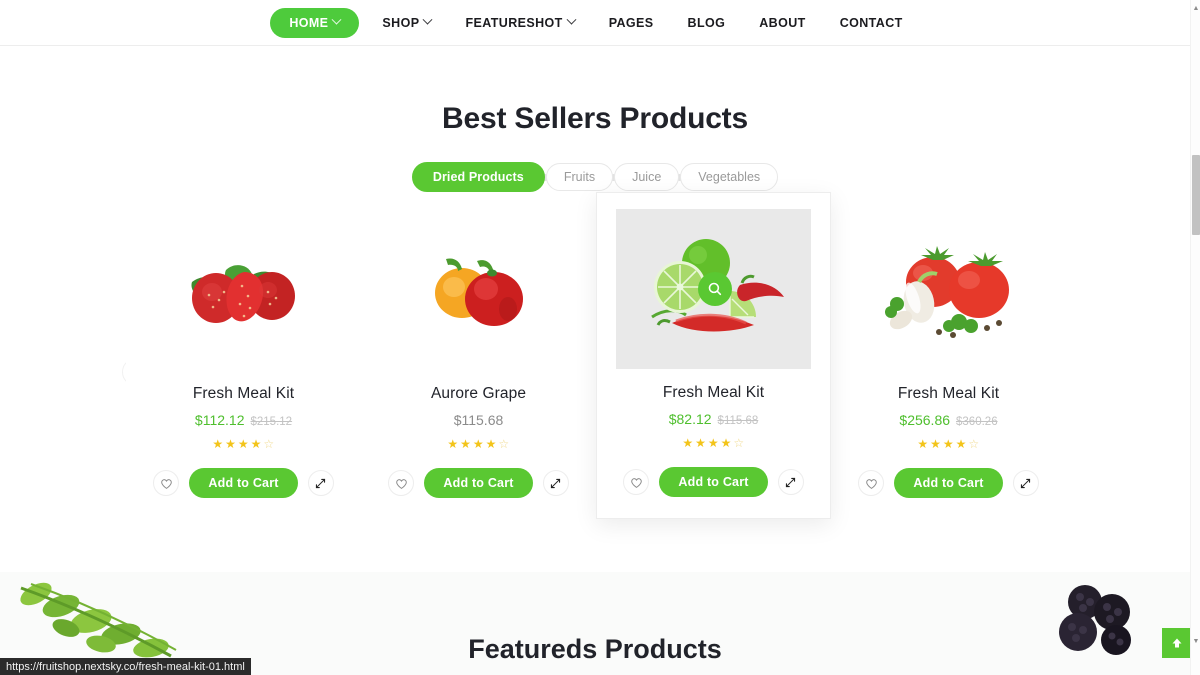 Image resolution: width=1200 pixels, height=675 pixels. I want to click on site-header: HOME SHOP FEATURESHOT PAGES BLOG ABOUT CONTACT, so click(595, 23).